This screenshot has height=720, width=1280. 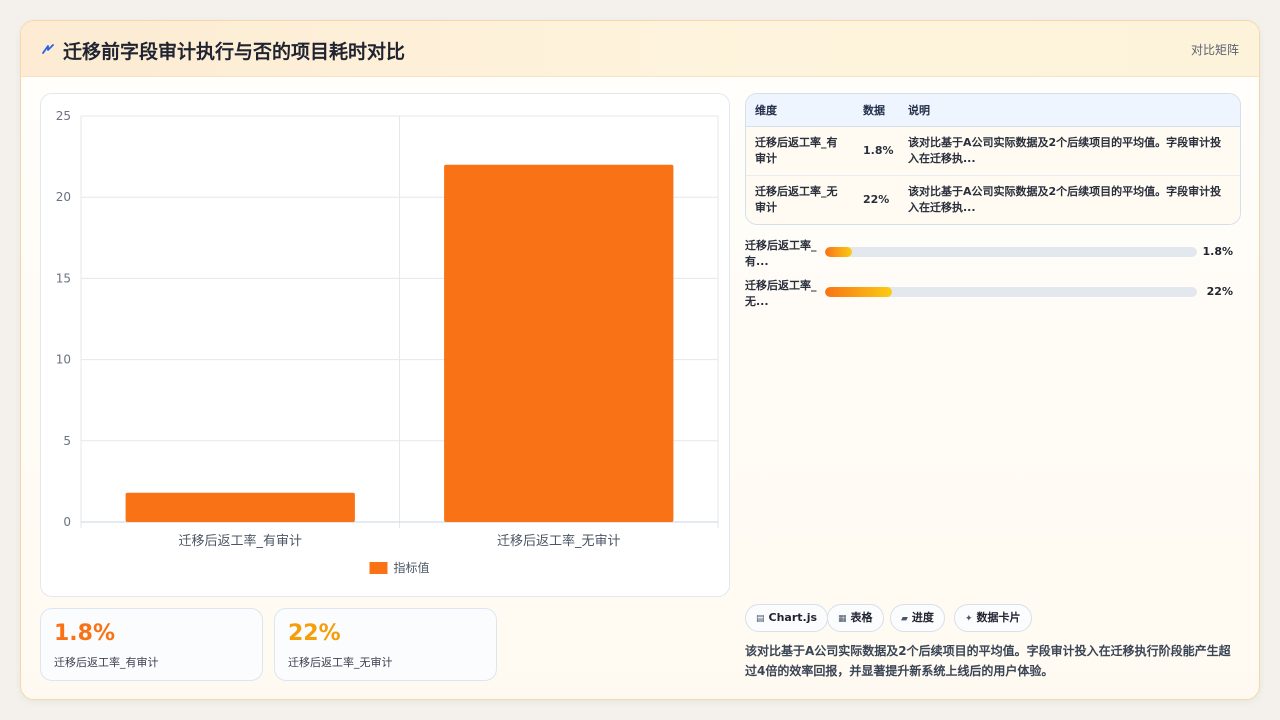 I want to click on header-bar: 迁移前字段审计执行与否的项目耗时对比 对比矩阵, so click(x=640, y=49).